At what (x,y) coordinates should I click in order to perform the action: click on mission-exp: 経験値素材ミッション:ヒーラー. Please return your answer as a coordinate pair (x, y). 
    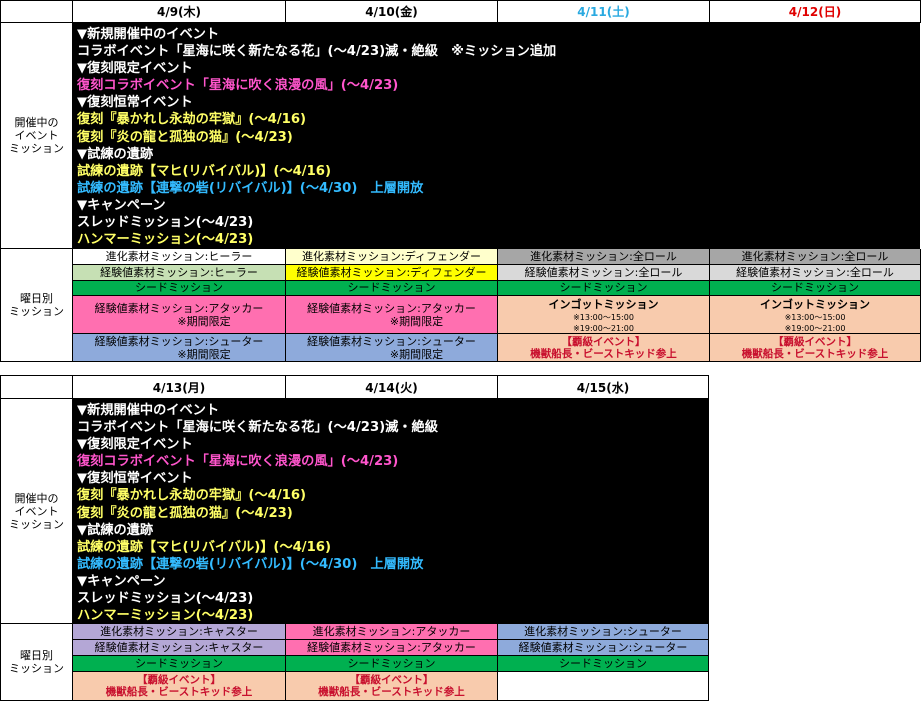
    Looking at the image, I should click on (179, 273).